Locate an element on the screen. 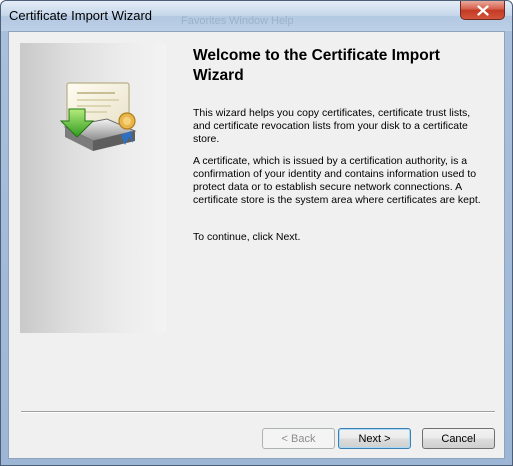 This screenshot has height=466, width=513. background-menu-window: Window is located at coordinates (249, 21).